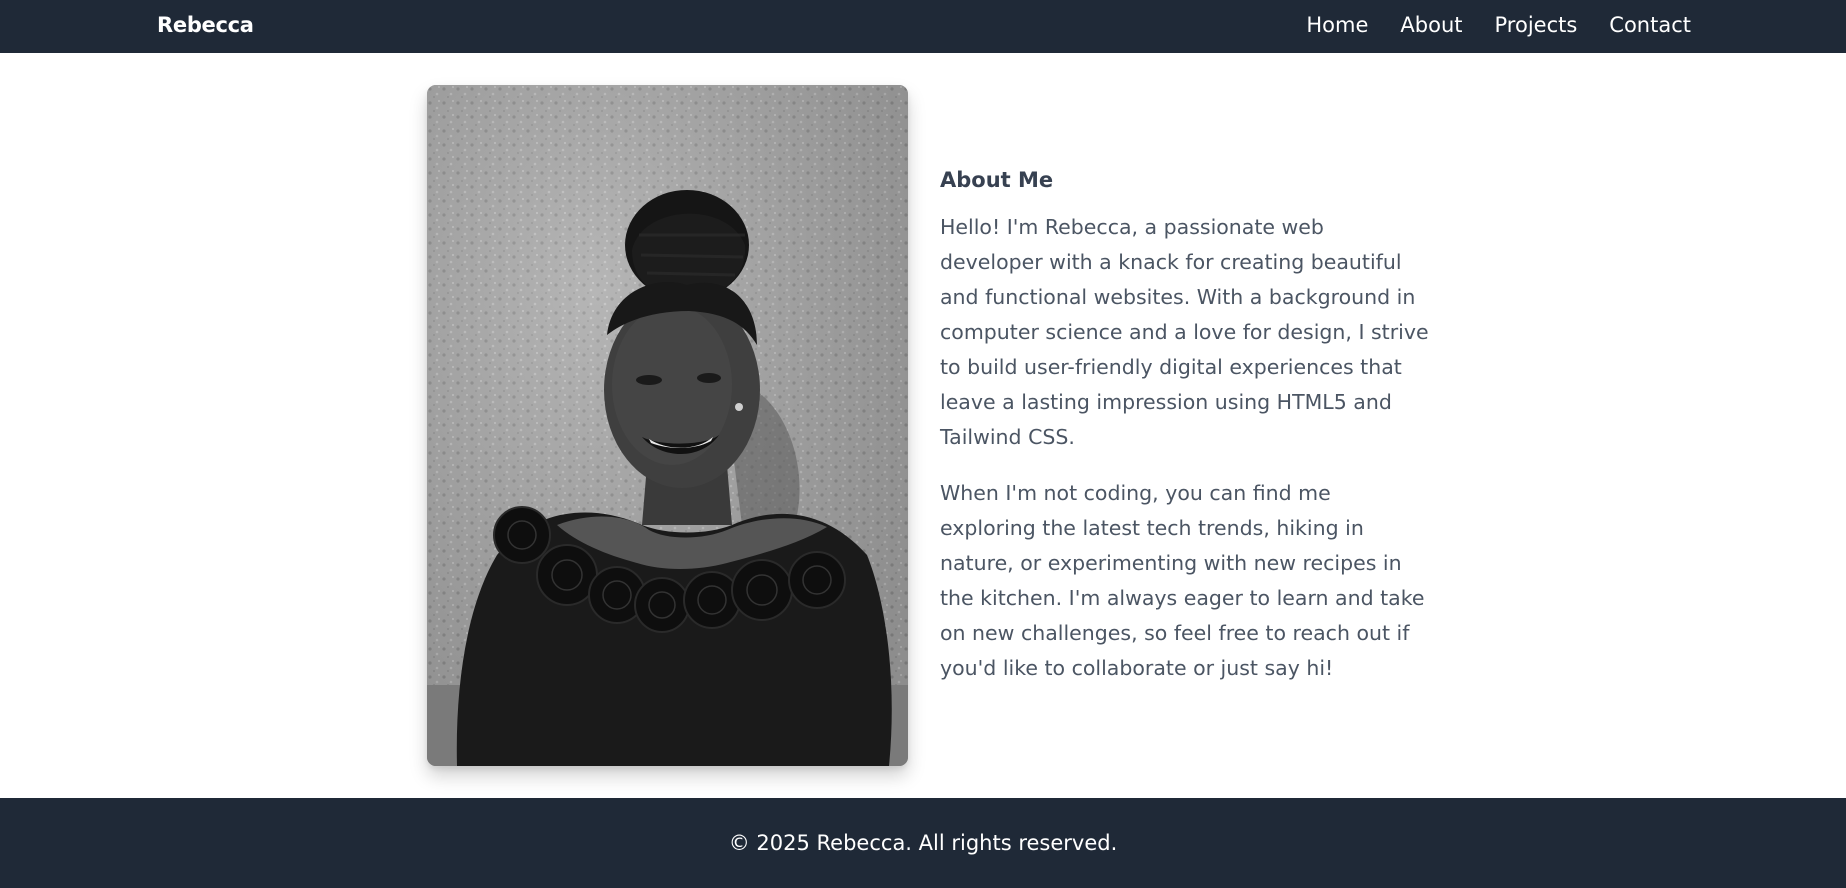 The height and width of the screenshot is (888, 1846). I want to click on main-nav: Home About Projects Contact, so click(1498, 25).